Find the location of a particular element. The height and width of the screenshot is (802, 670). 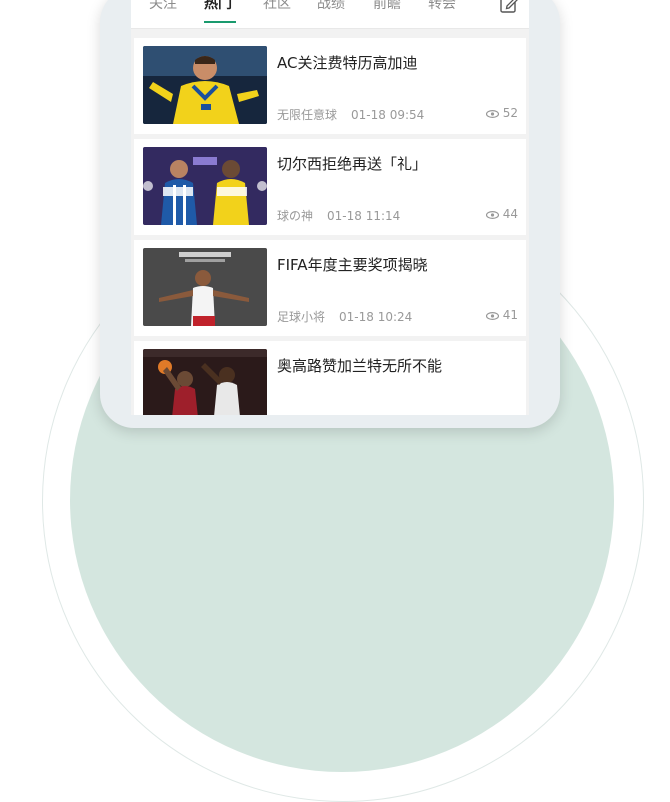

article-title: FIFA年度主要奖项揭晓 is located at coordinates (352, 265).